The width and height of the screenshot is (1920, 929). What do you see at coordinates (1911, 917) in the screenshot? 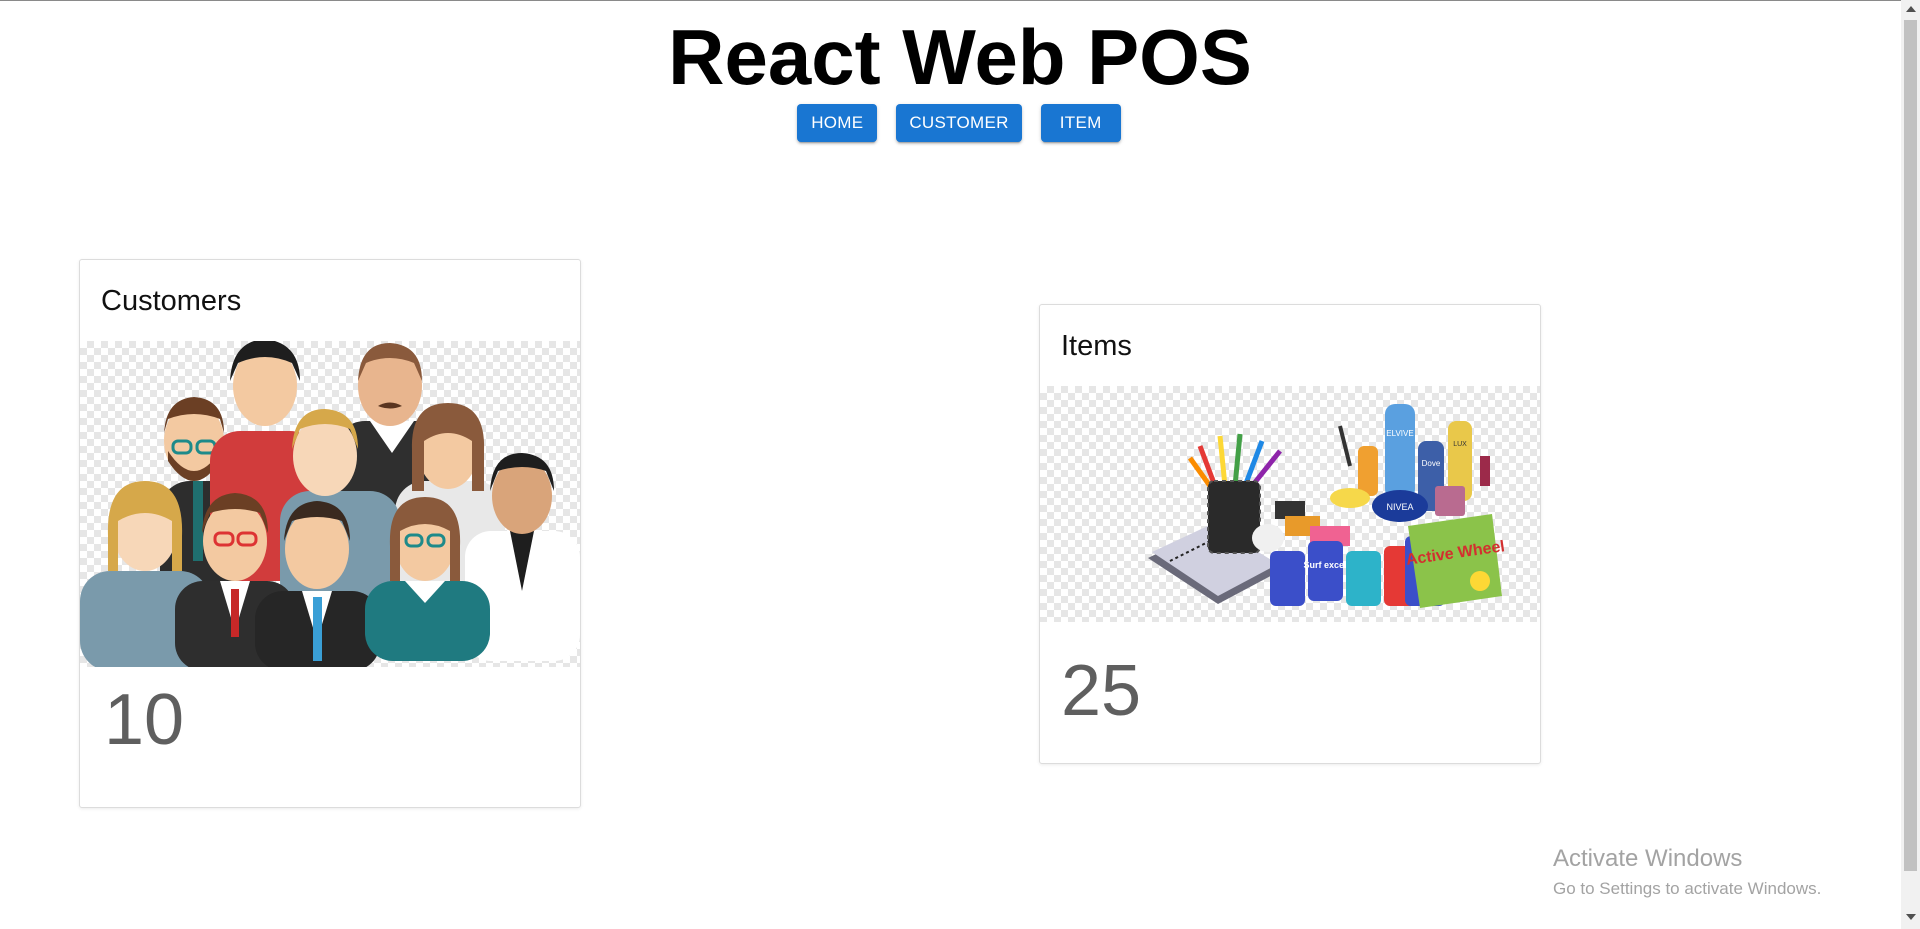
I see `scroll-down-icon` at bounding box center [1911, 917].